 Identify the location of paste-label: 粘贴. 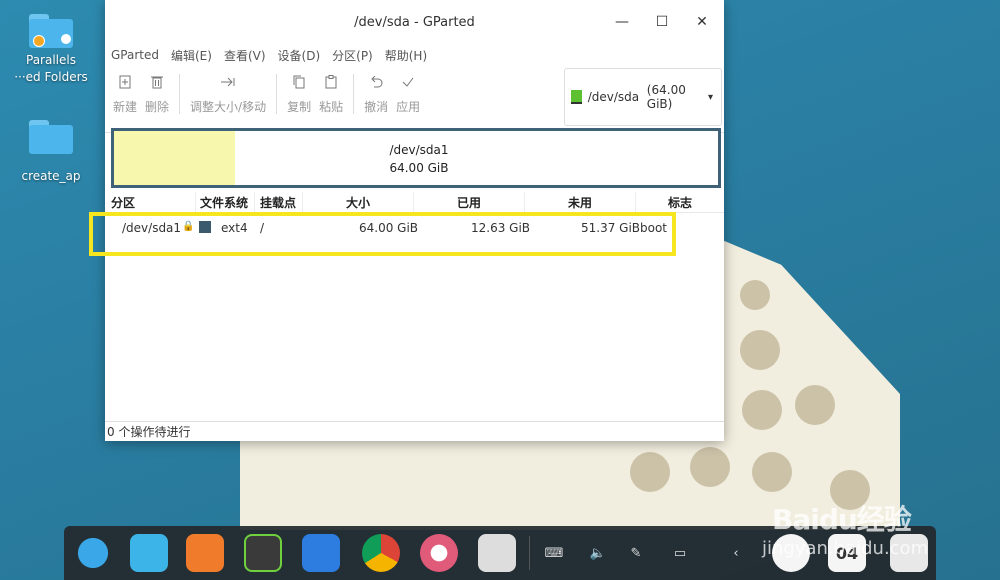
(331, 107).